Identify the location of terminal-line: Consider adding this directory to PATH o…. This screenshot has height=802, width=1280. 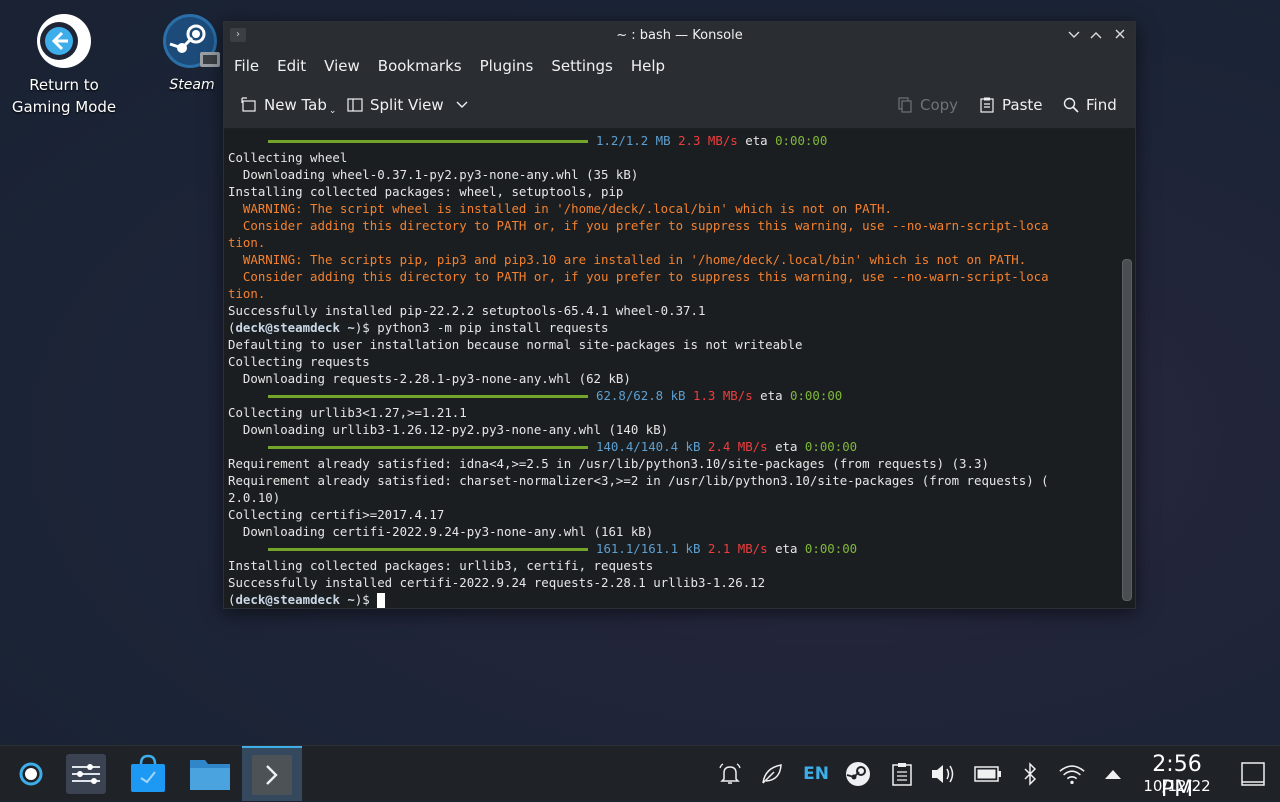
(638, 276).